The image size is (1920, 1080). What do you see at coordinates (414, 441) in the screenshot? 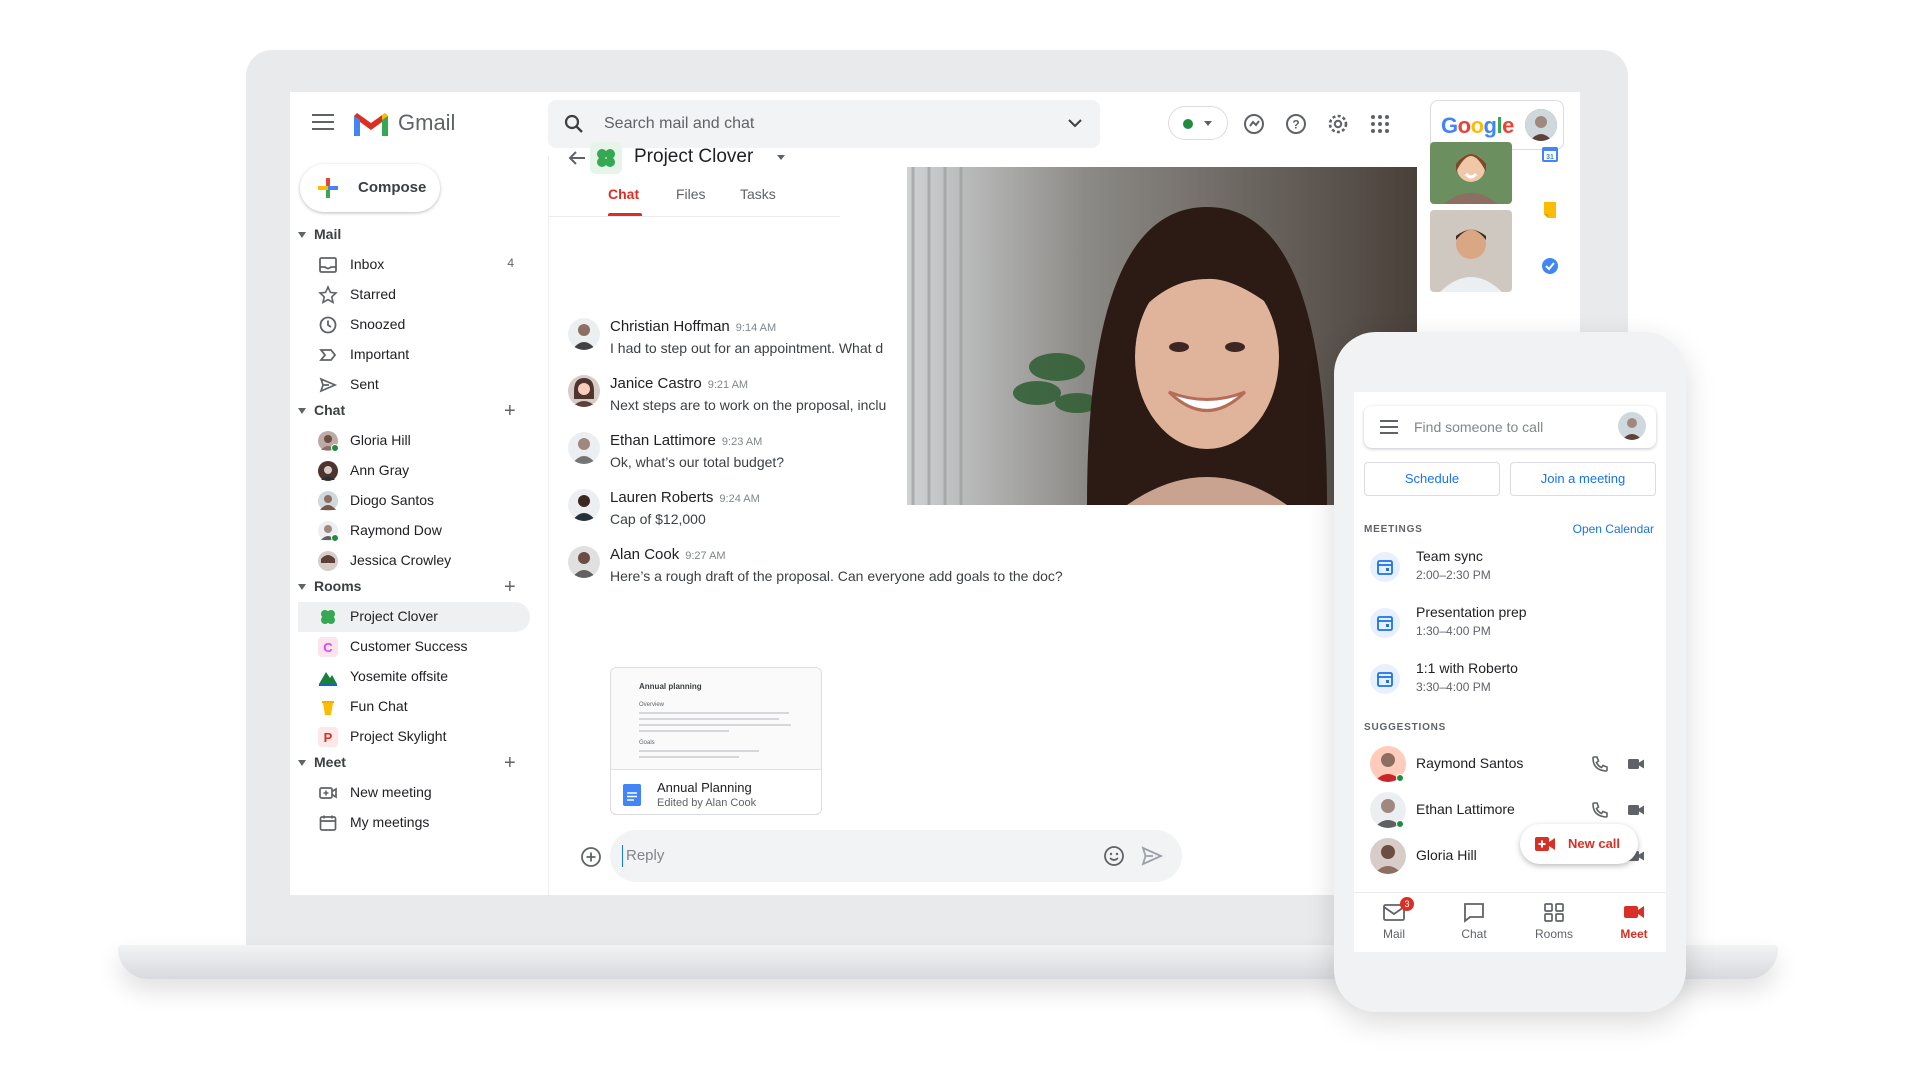
I see `sidebar-item-gloria-hill: Gloria Hill` at bounding box center [414, 441].